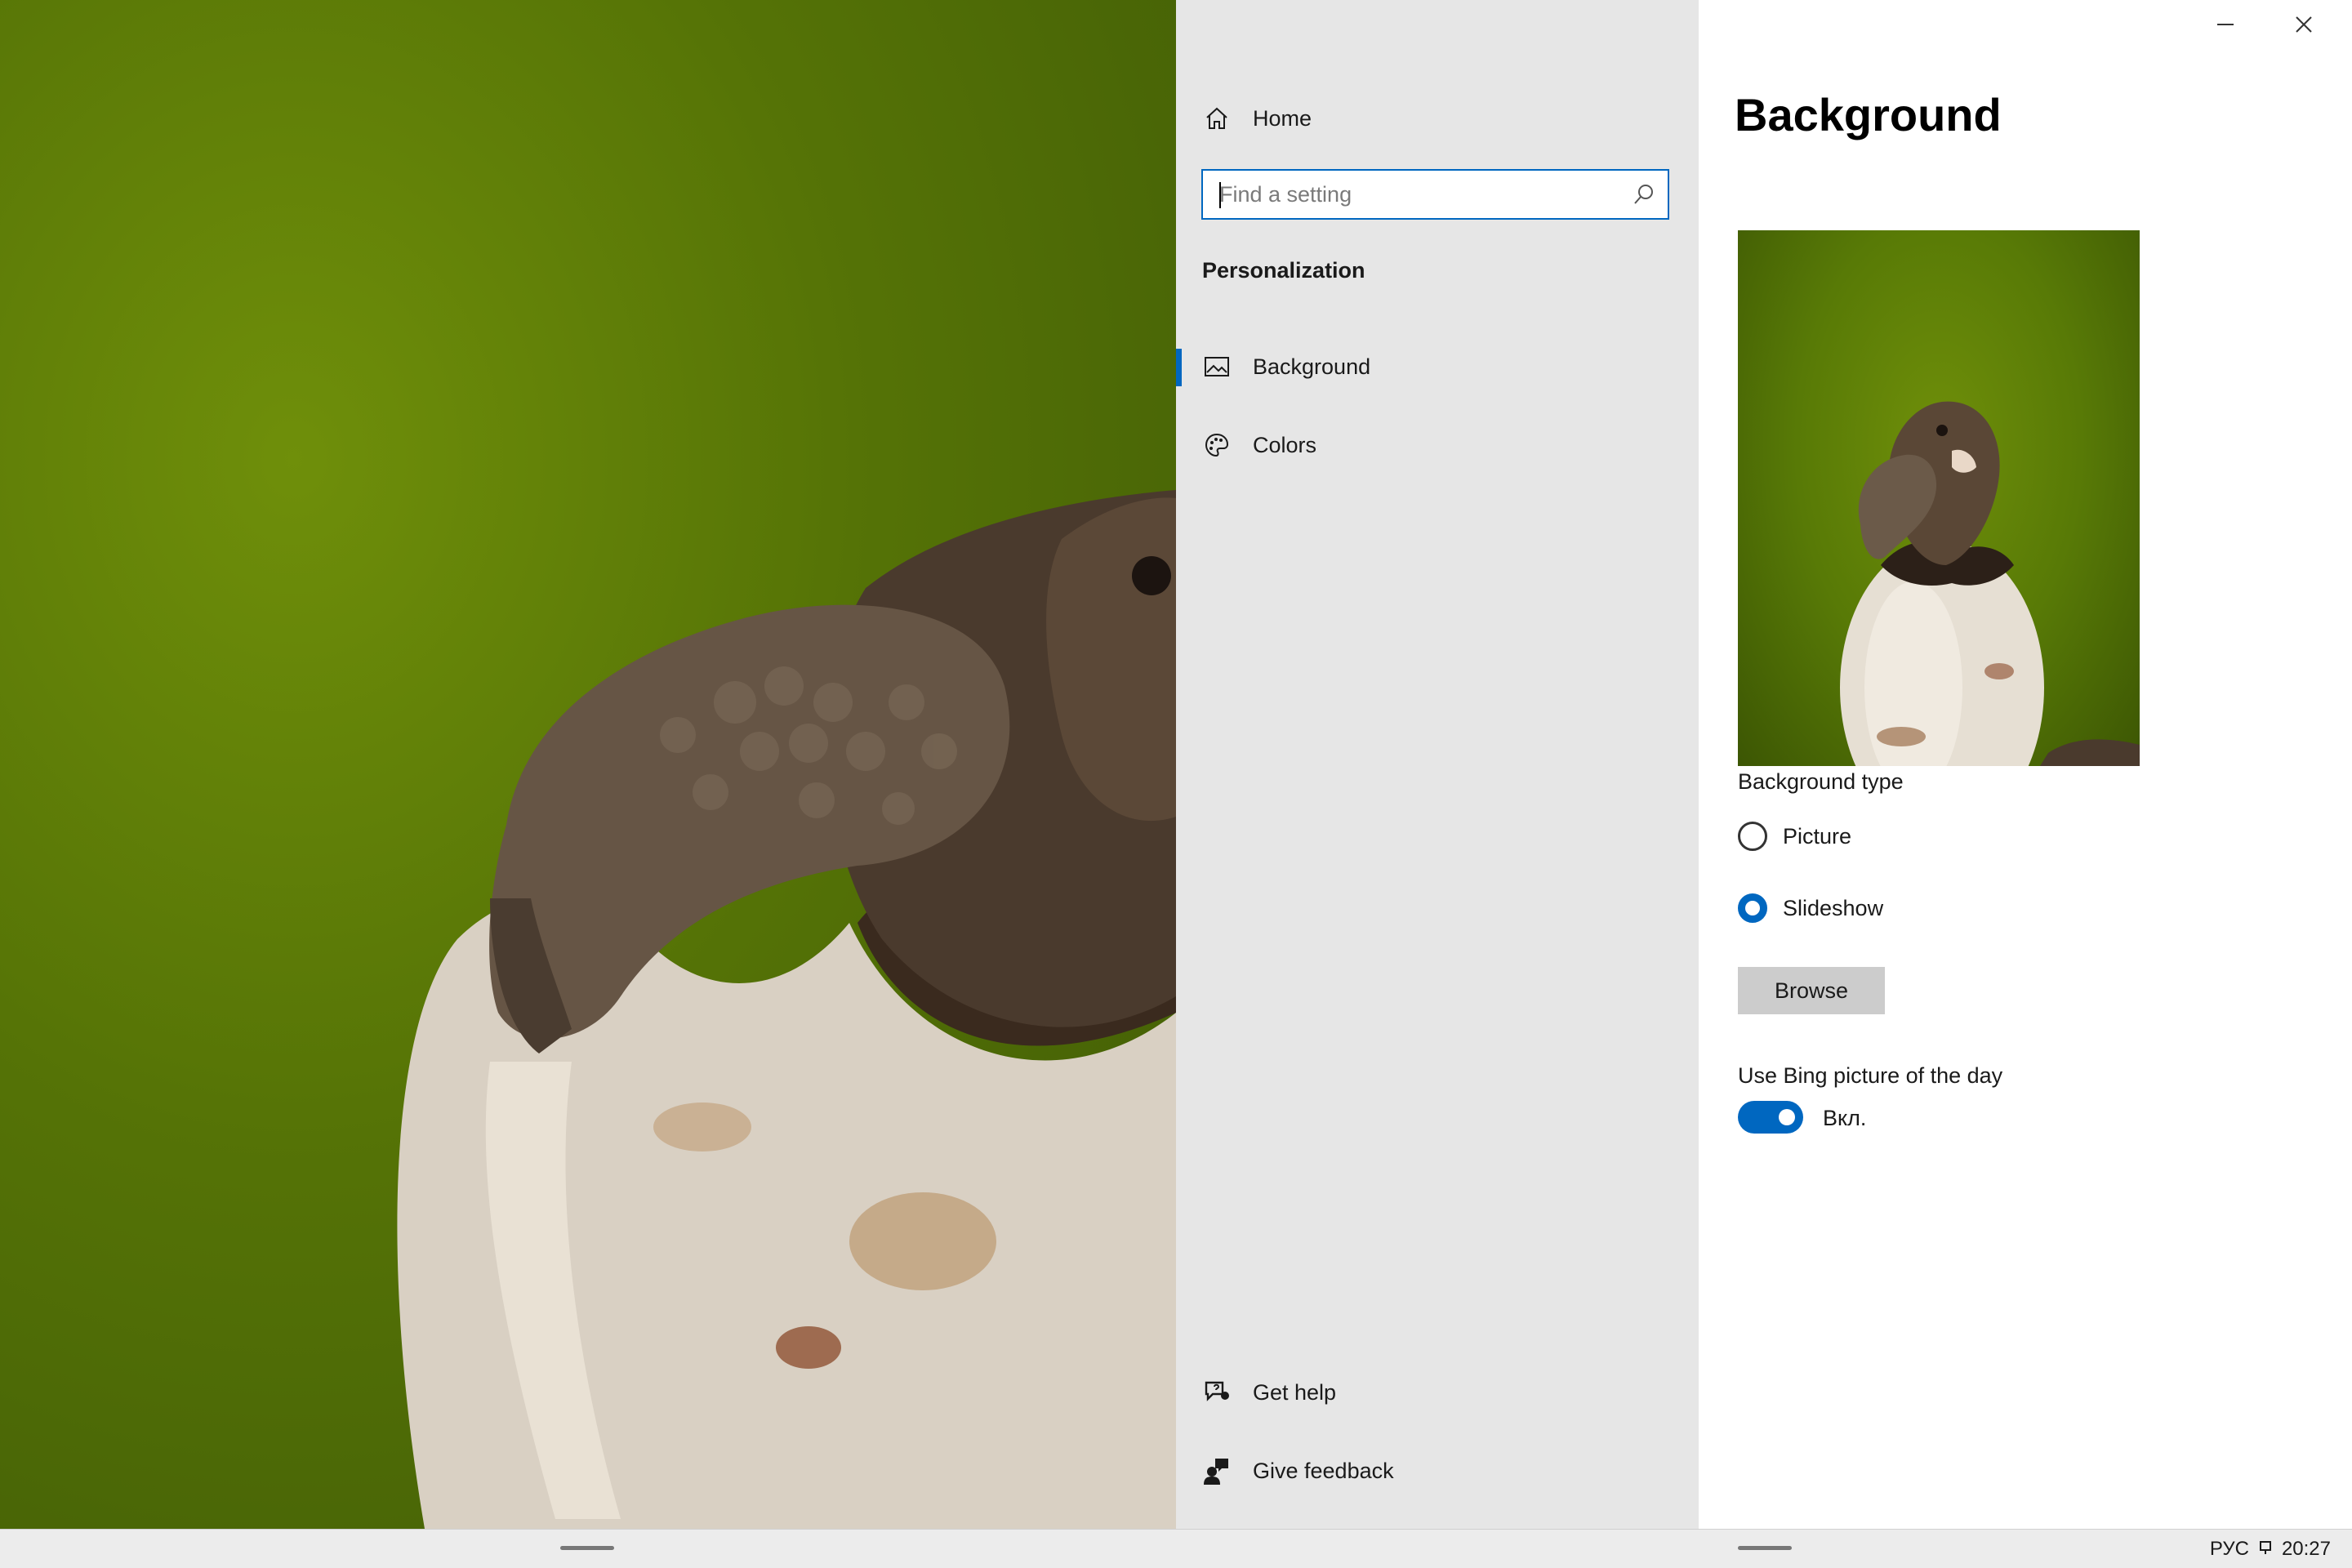 The width and height of the screenshot is (2352, 1568). I want to click on search-icon, so click(1644, 194).